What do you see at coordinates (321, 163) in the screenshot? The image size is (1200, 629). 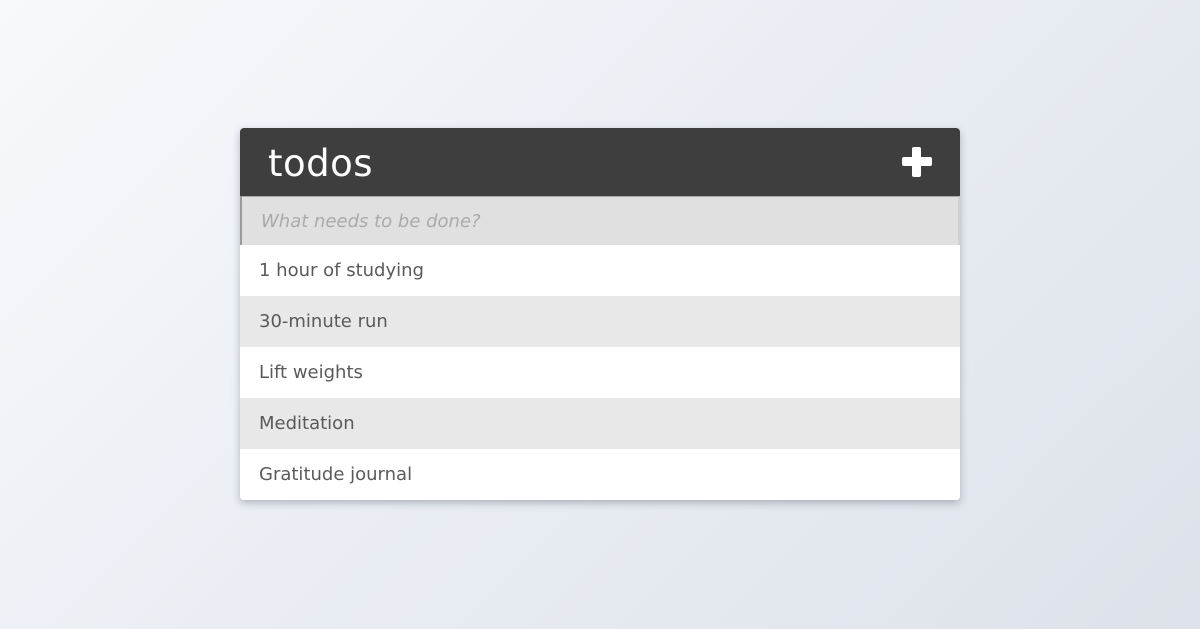 I see `app-title: todos` at bounding box center [321, 163].